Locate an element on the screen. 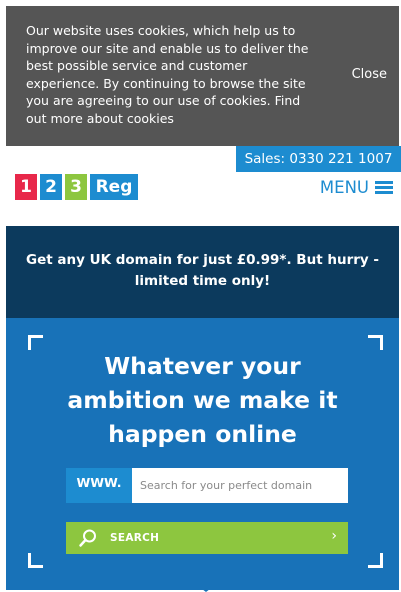 This screenshot has height=592, width=401. chevron-right-icon: › is located at coordinates (334, 536).